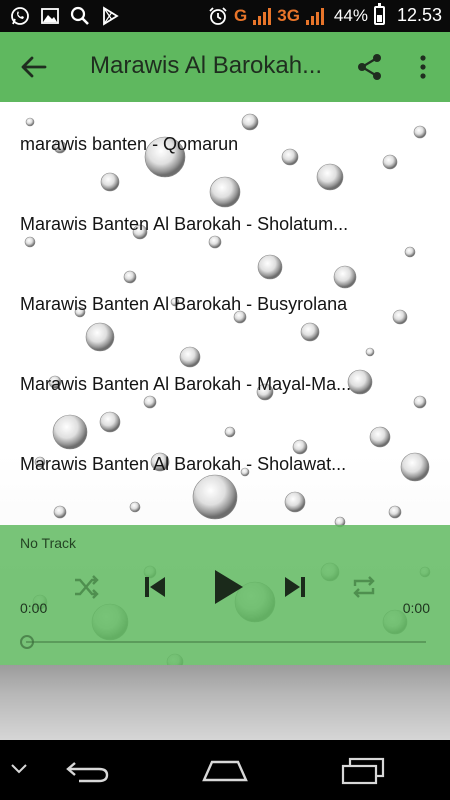  I want to click on home-icon, so click(225, 771).